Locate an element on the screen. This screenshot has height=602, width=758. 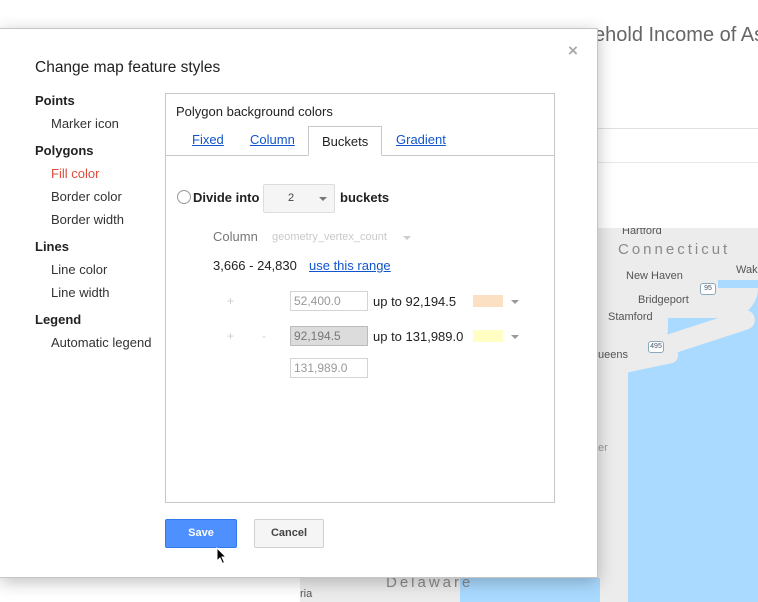
fill-mode-tabs: Fixed Column Buckets Gradient is located at coordinates (360, 141).